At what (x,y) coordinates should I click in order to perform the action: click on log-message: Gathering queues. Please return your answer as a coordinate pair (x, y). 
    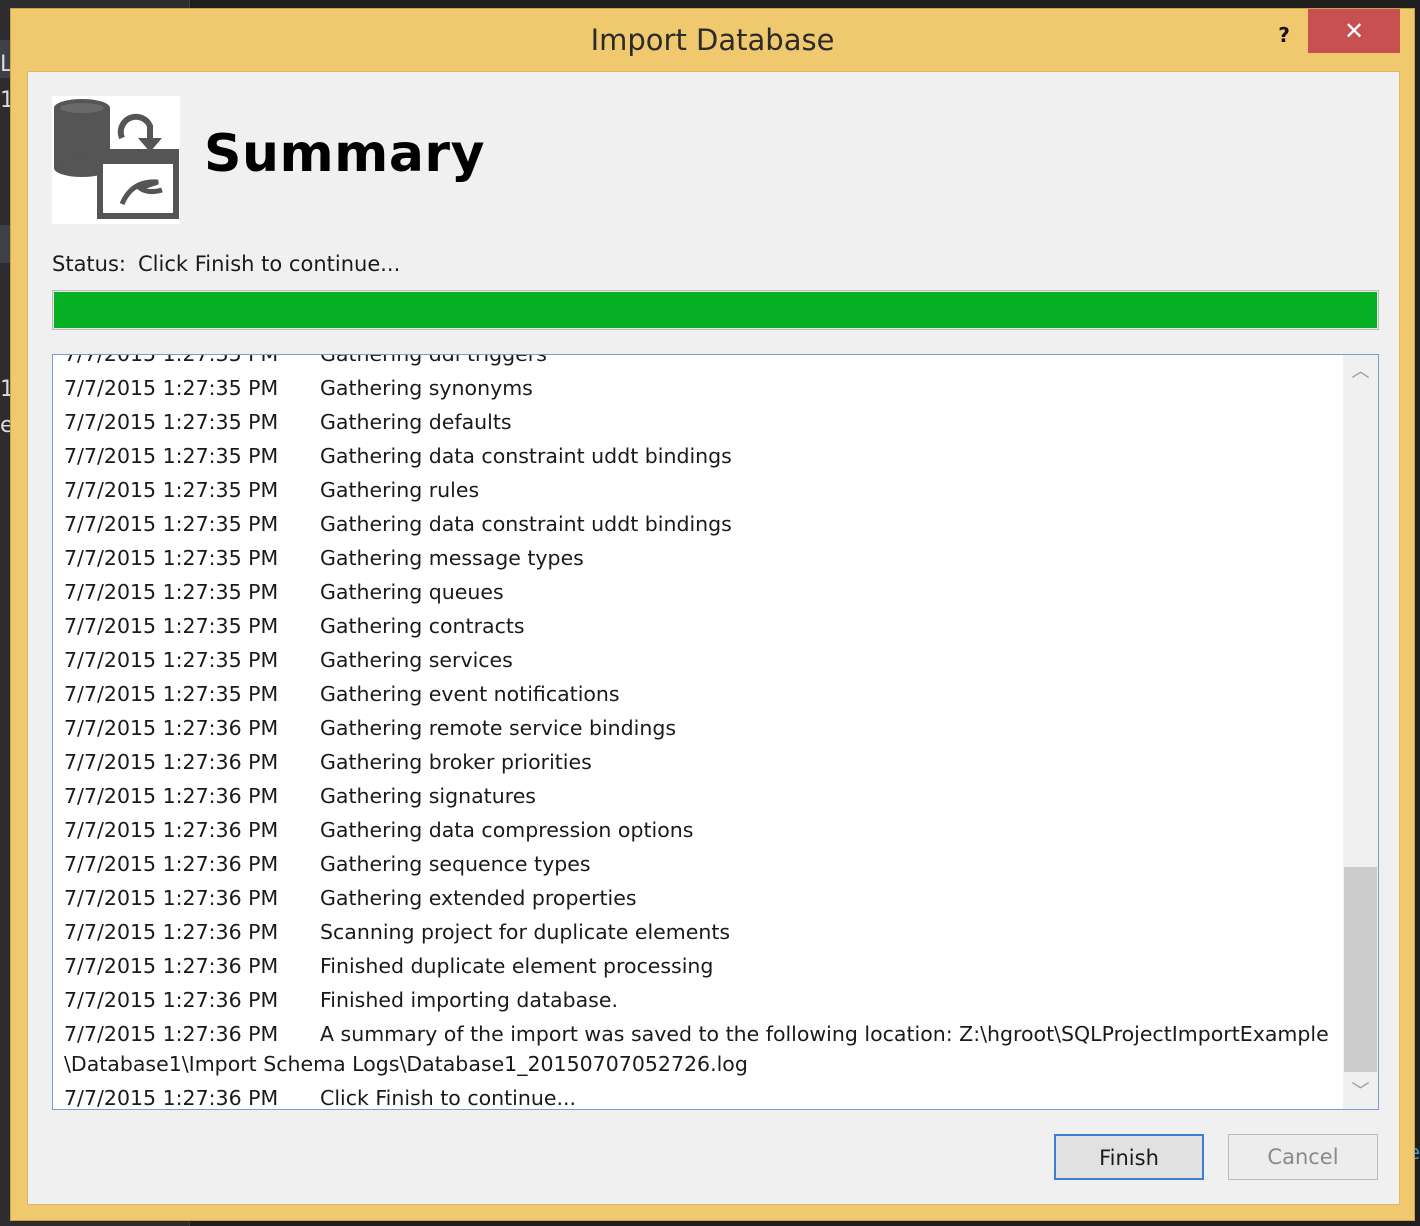
    Looking at the image, I should click on (412, 592).